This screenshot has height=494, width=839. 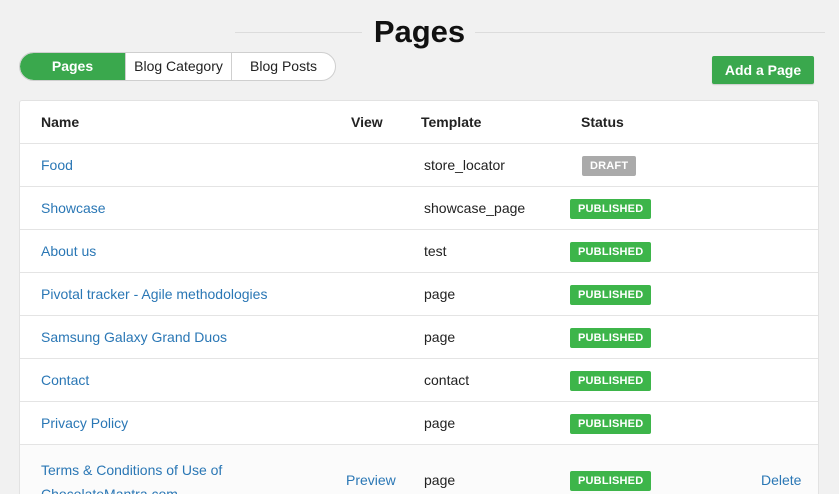 I want to click on tab-blog-category: Blog Category, so click(x=178, y=66).